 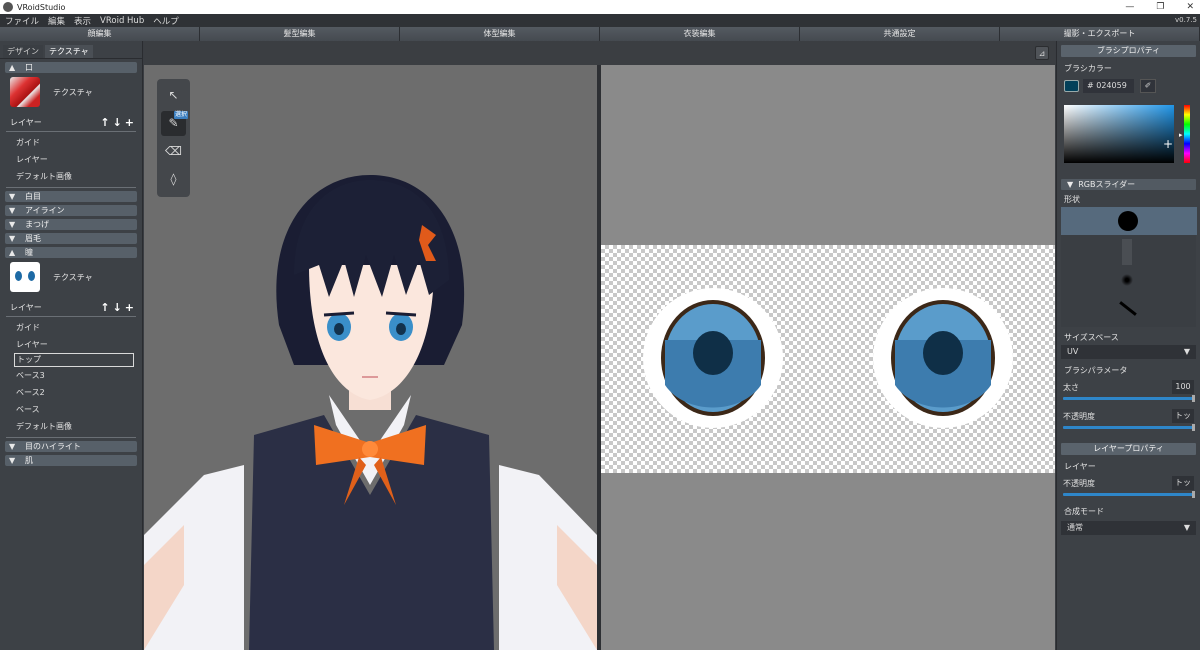 I want to click on texture-canvas, so click(x=828, y=359).